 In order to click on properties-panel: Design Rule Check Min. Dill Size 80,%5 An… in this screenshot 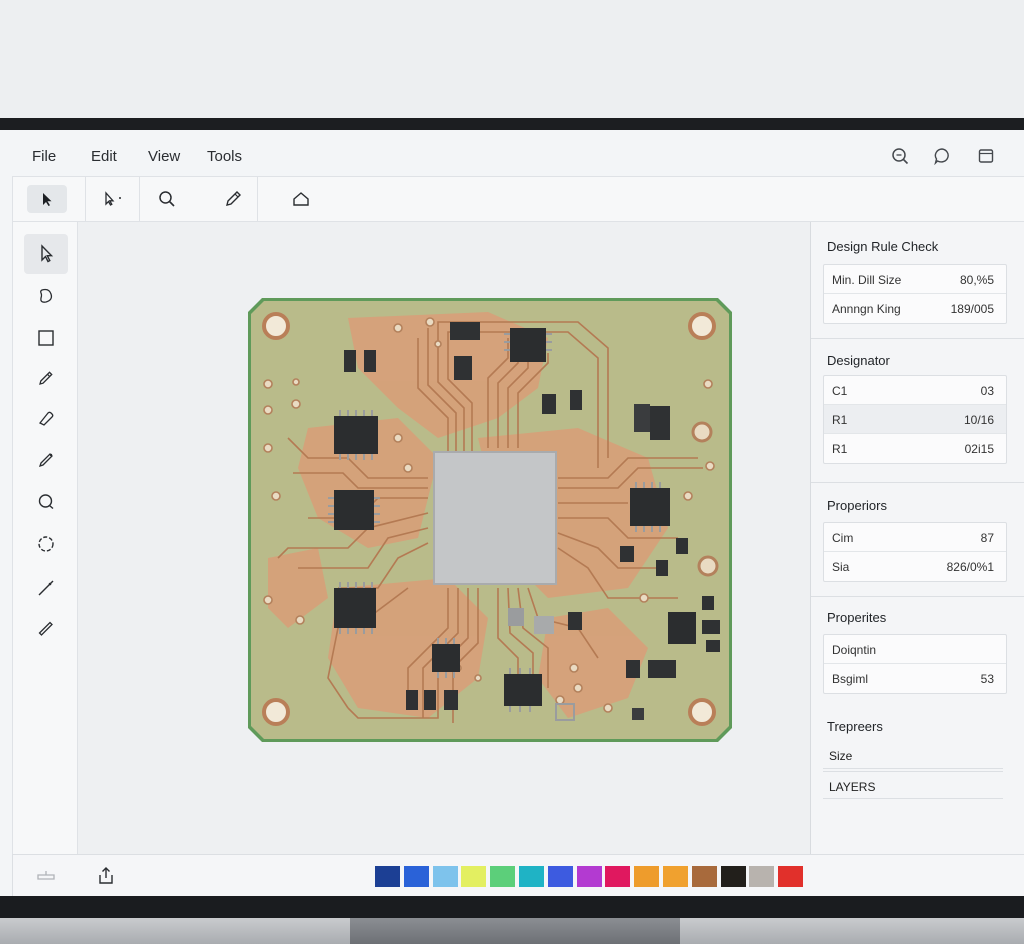, I will do `click(917, 538)`.